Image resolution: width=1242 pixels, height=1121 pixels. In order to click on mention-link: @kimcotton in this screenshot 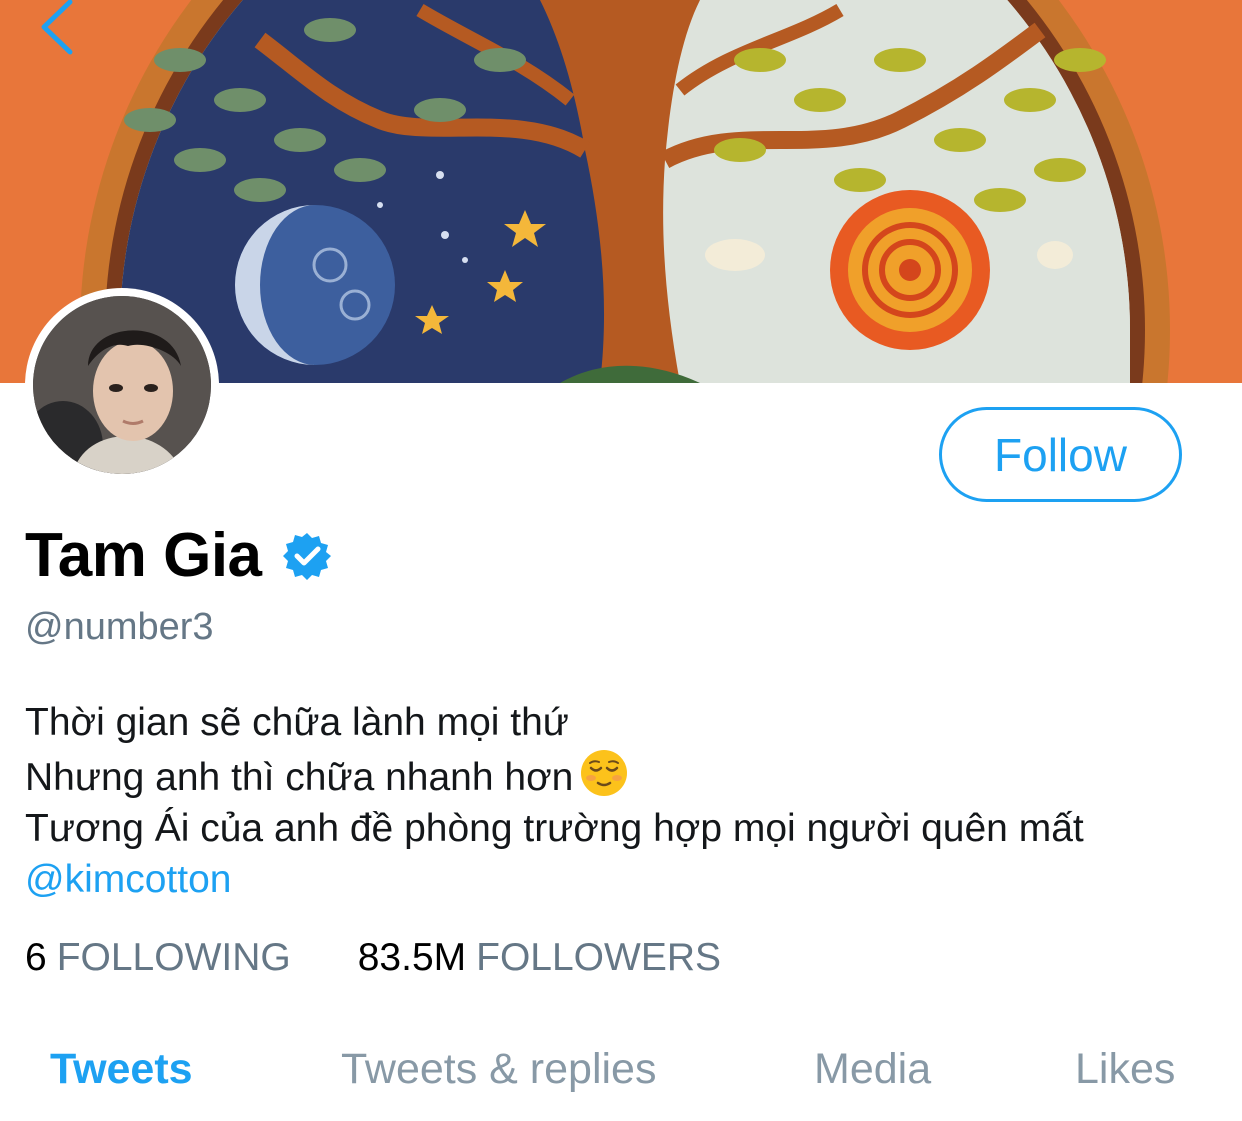, I will do `click(128, 879)`.